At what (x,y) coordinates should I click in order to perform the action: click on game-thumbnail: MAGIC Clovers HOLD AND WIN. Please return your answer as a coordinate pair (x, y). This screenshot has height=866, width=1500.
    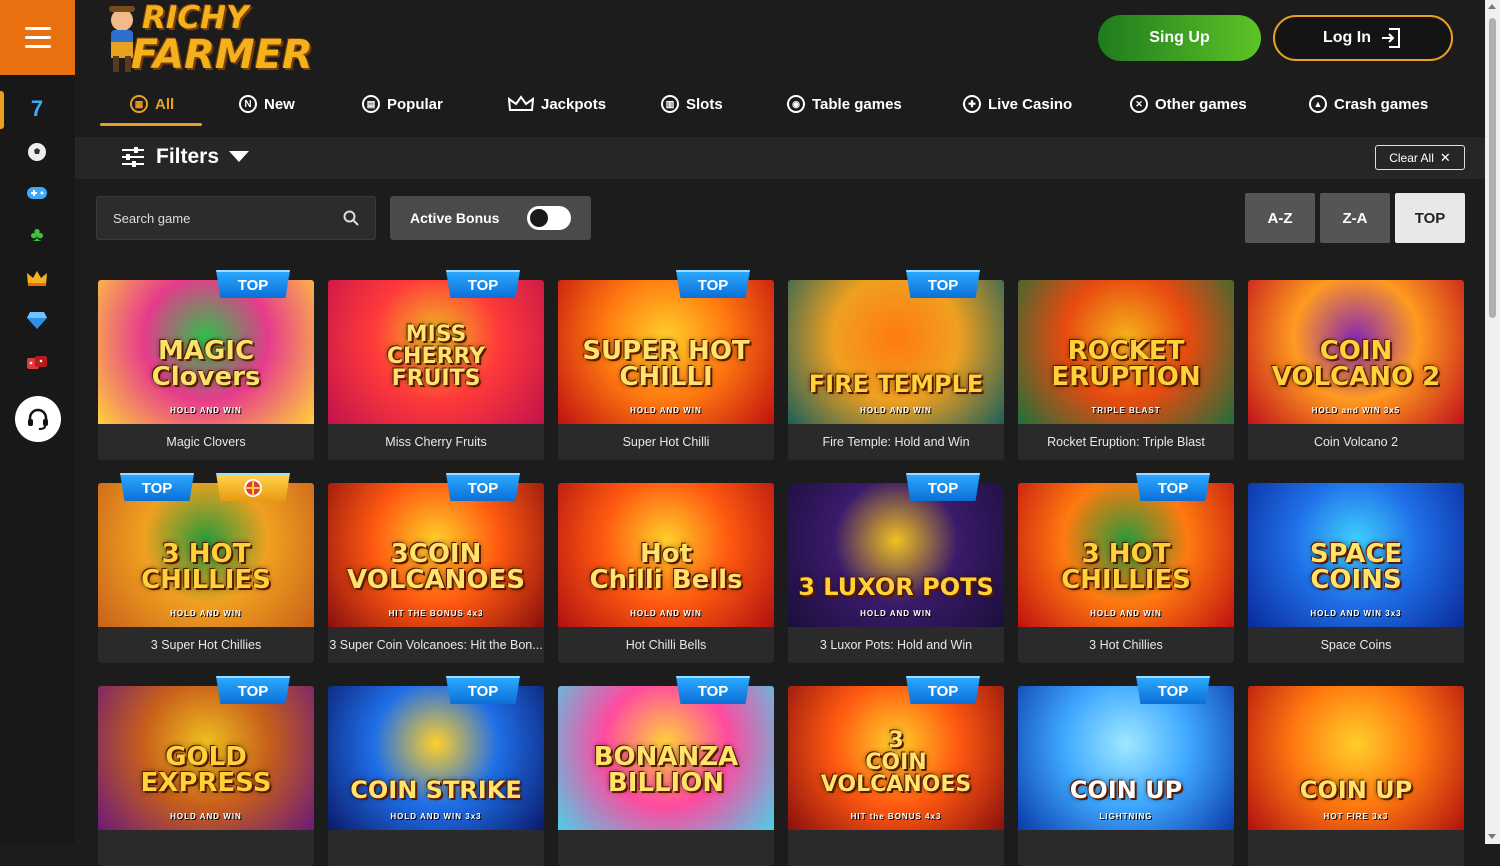
    Looking at the image, I should click on (206, 352).